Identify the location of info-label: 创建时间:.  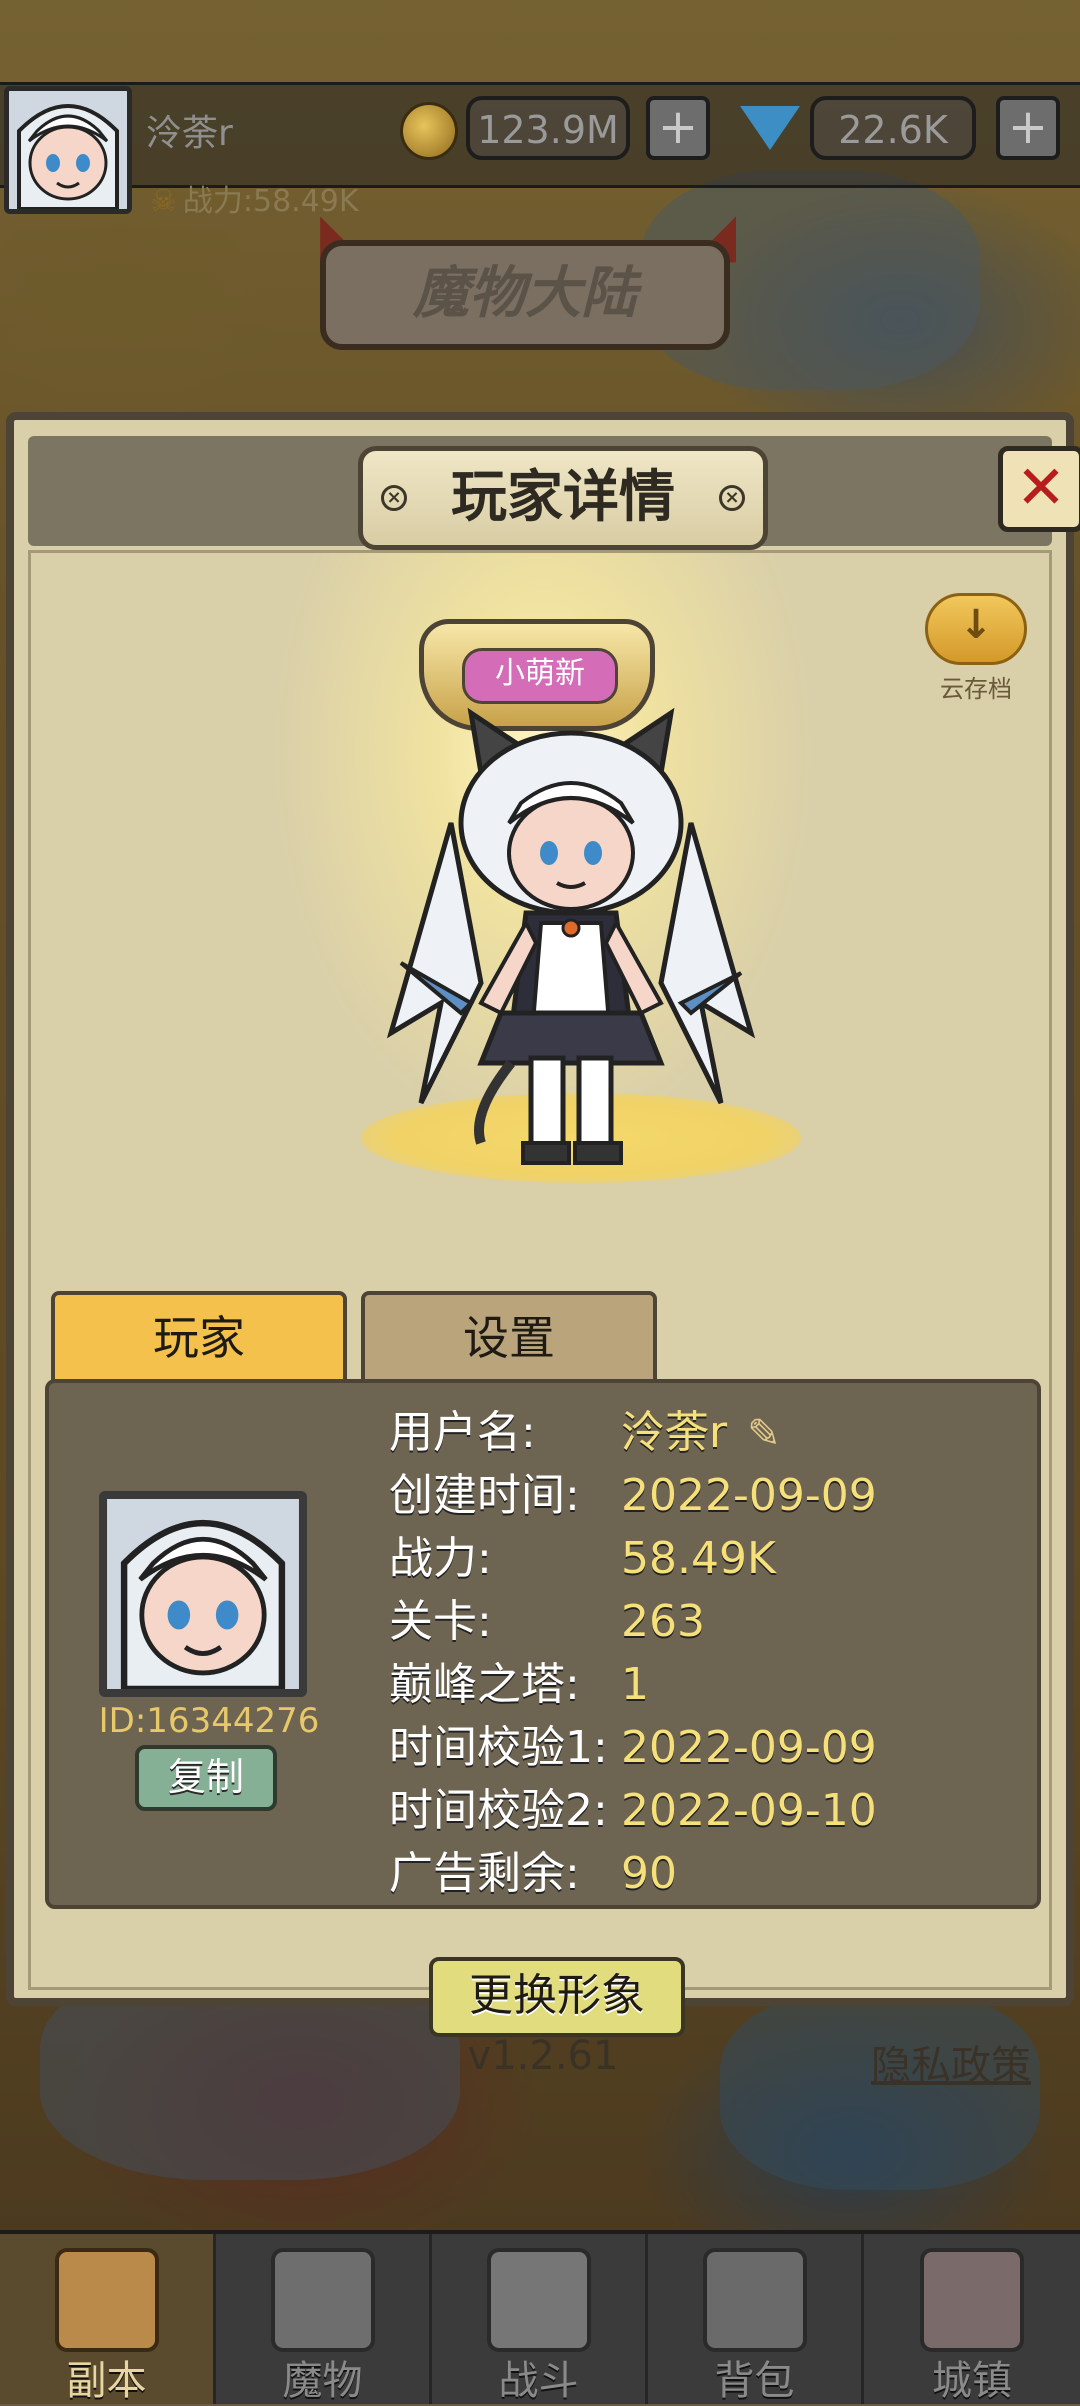
(484, 1495).